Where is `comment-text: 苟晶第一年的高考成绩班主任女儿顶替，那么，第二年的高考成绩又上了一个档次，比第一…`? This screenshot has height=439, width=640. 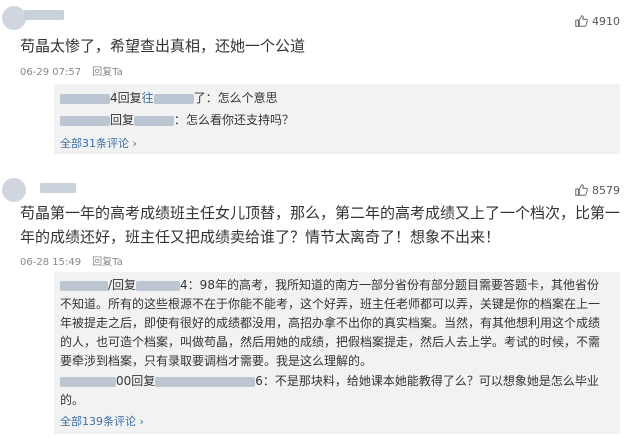 comment-text: 苟晶第一年的高考成绩班主任女儿顶替，那么，第二年的高考成绩又上了一个档次，比第一… is located at coordinates (320, 225).